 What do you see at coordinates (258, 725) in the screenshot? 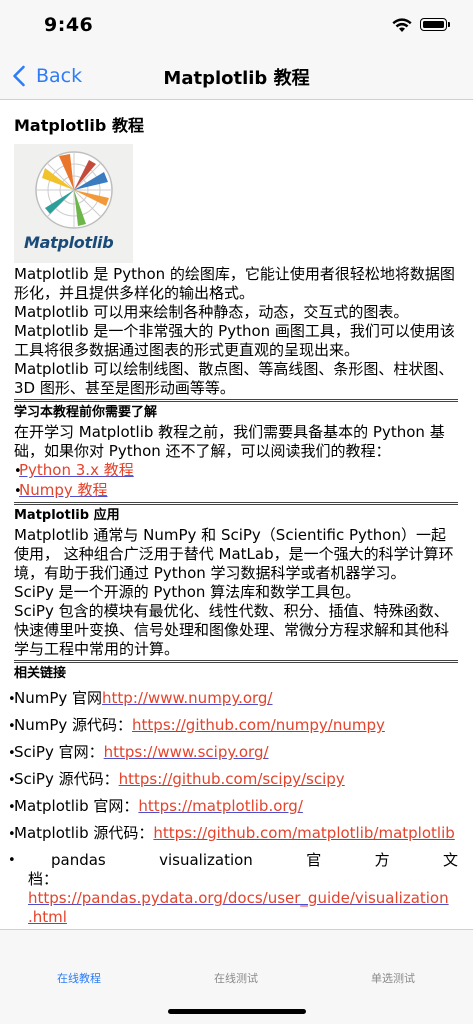
I see `numpy-source-link: https://github.com/numpy/numpy` at bounding box center [258, 725].